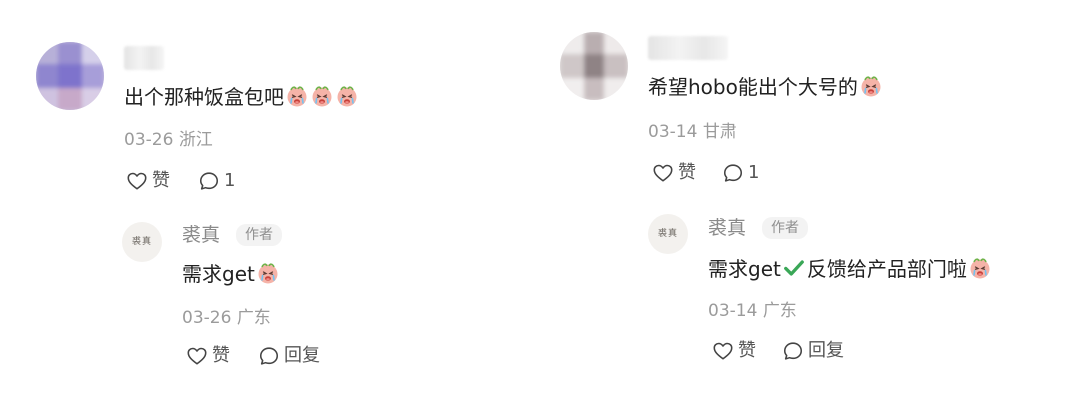  What do you see at coordinates (149, 140) in the screenshot?
I see `comment-date: 03-26` at bounding box center [149, 140].